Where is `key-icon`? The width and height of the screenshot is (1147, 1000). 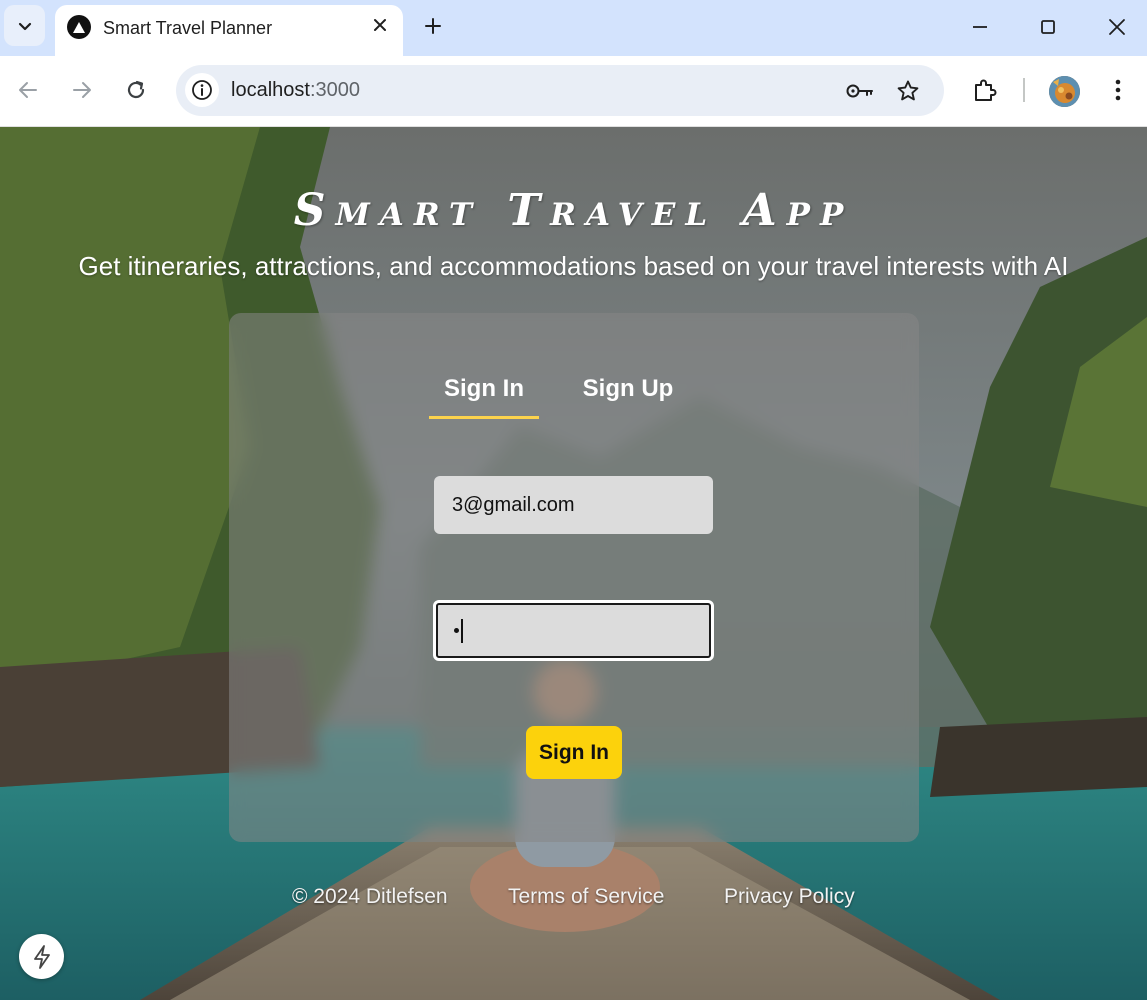
key-icon is located at coordinates (859, 91).